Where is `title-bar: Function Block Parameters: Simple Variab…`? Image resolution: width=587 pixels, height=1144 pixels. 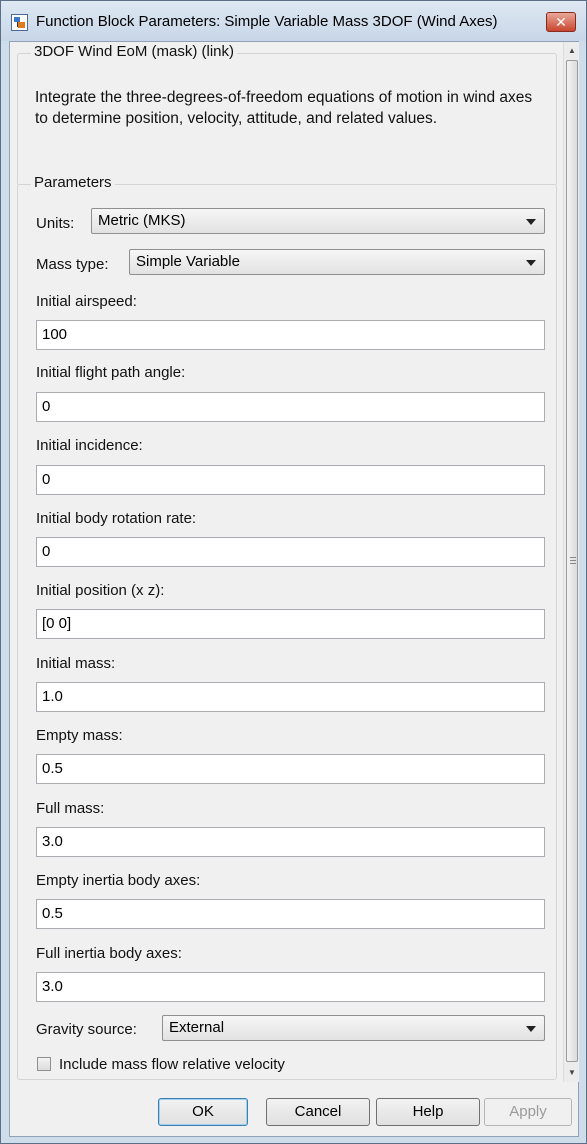 title-bar: Function Block Parameters: Simple Variab… is located at coordinates (293, 21).